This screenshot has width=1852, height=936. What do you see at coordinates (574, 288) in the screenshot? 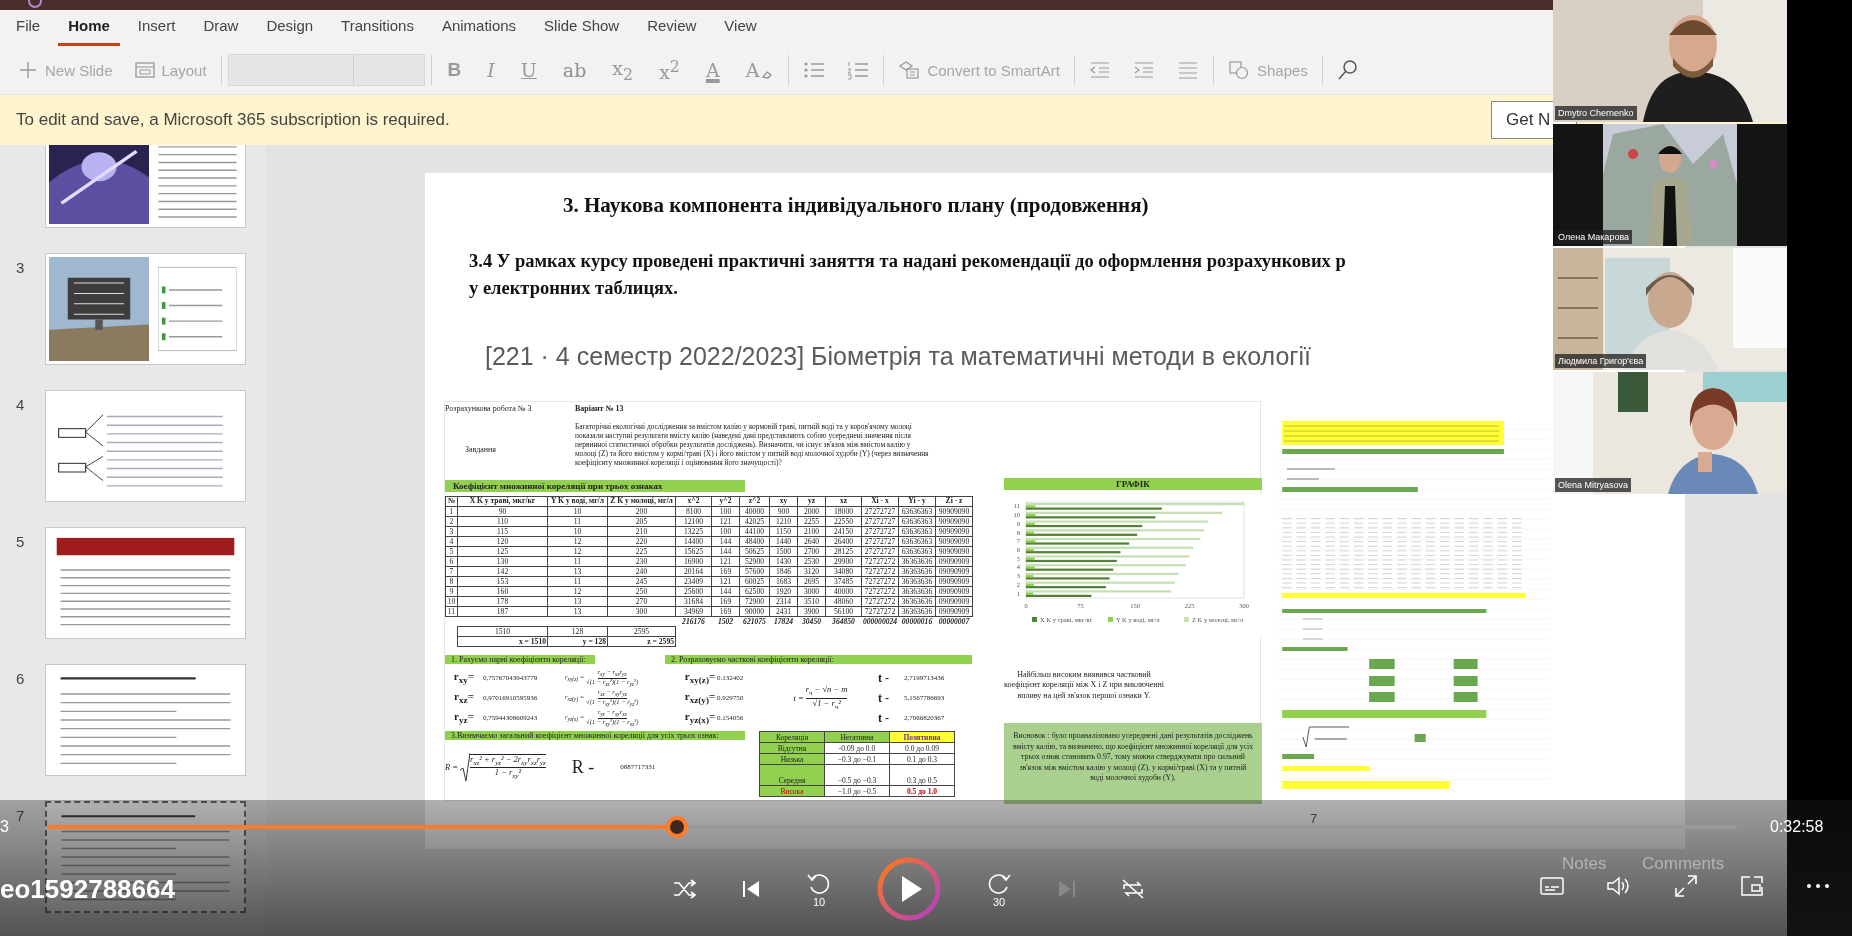
I see `slide-subtitle: у електронних таблицях.` at bounding box center [574, 288].